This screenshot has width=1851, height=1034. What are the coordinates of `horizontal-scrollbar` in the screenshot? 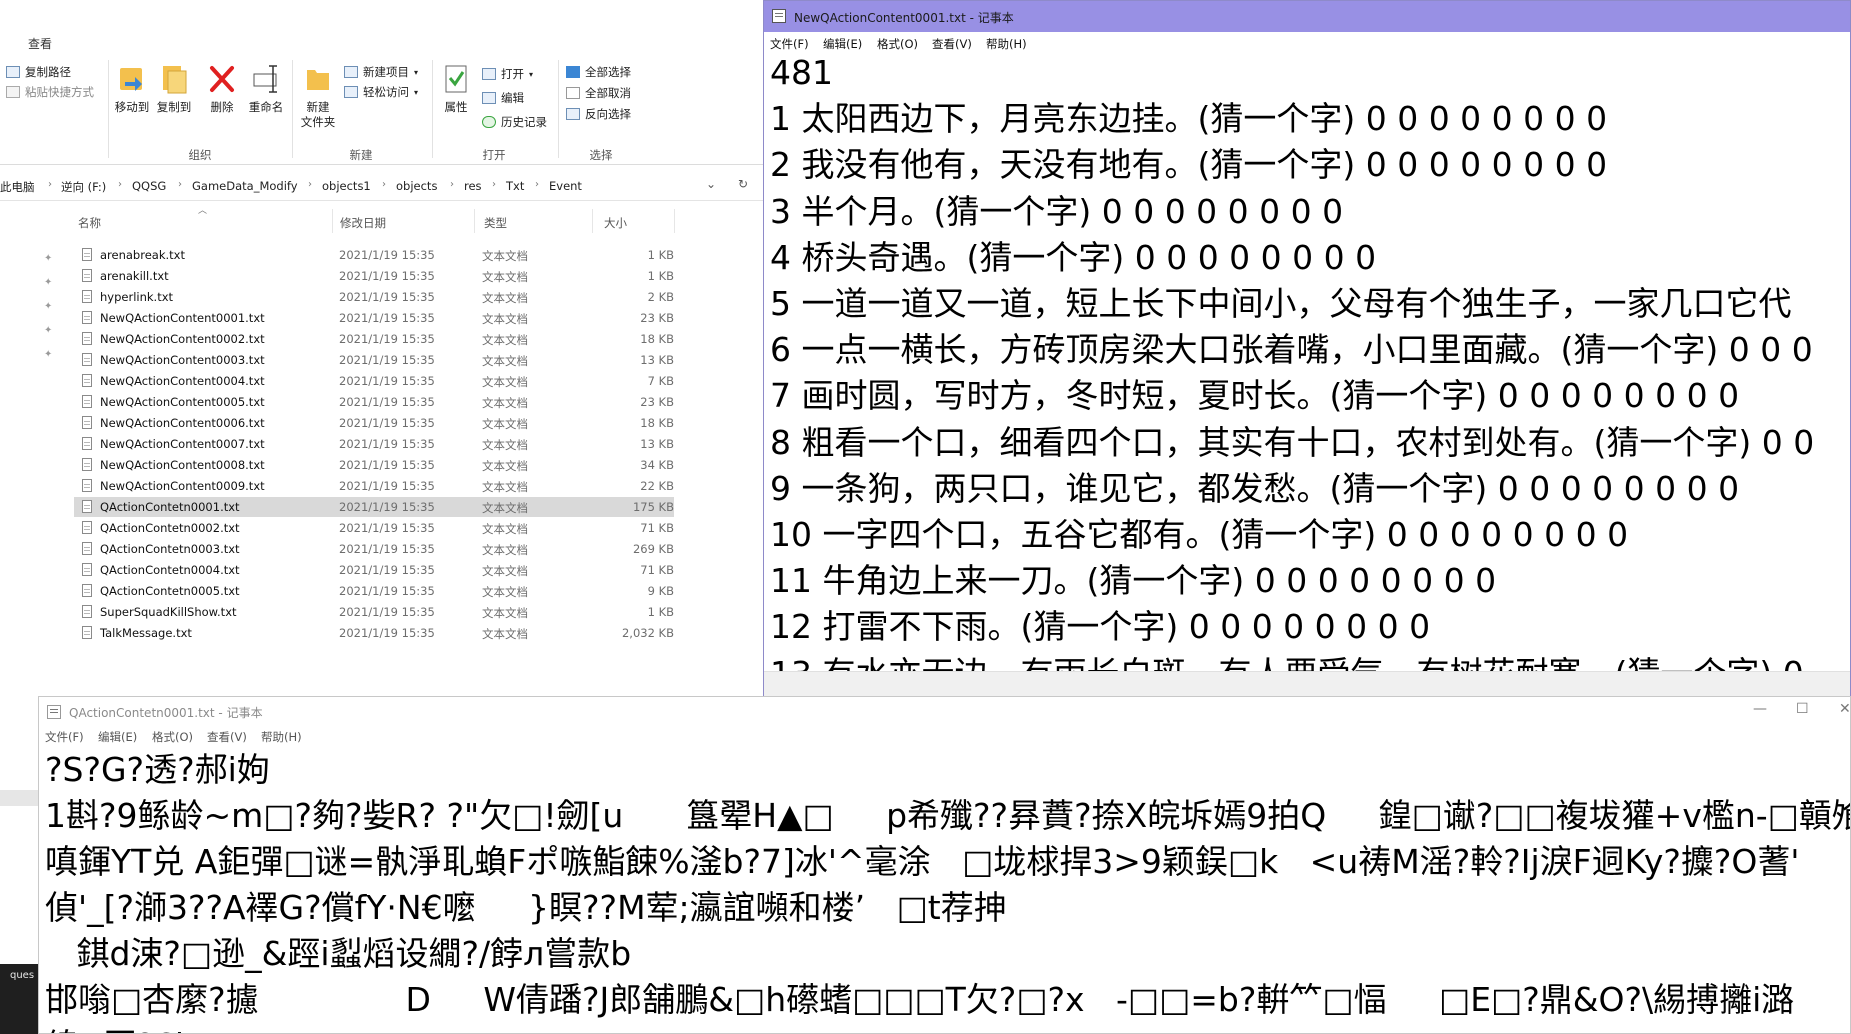 It's located at (1307, 683).